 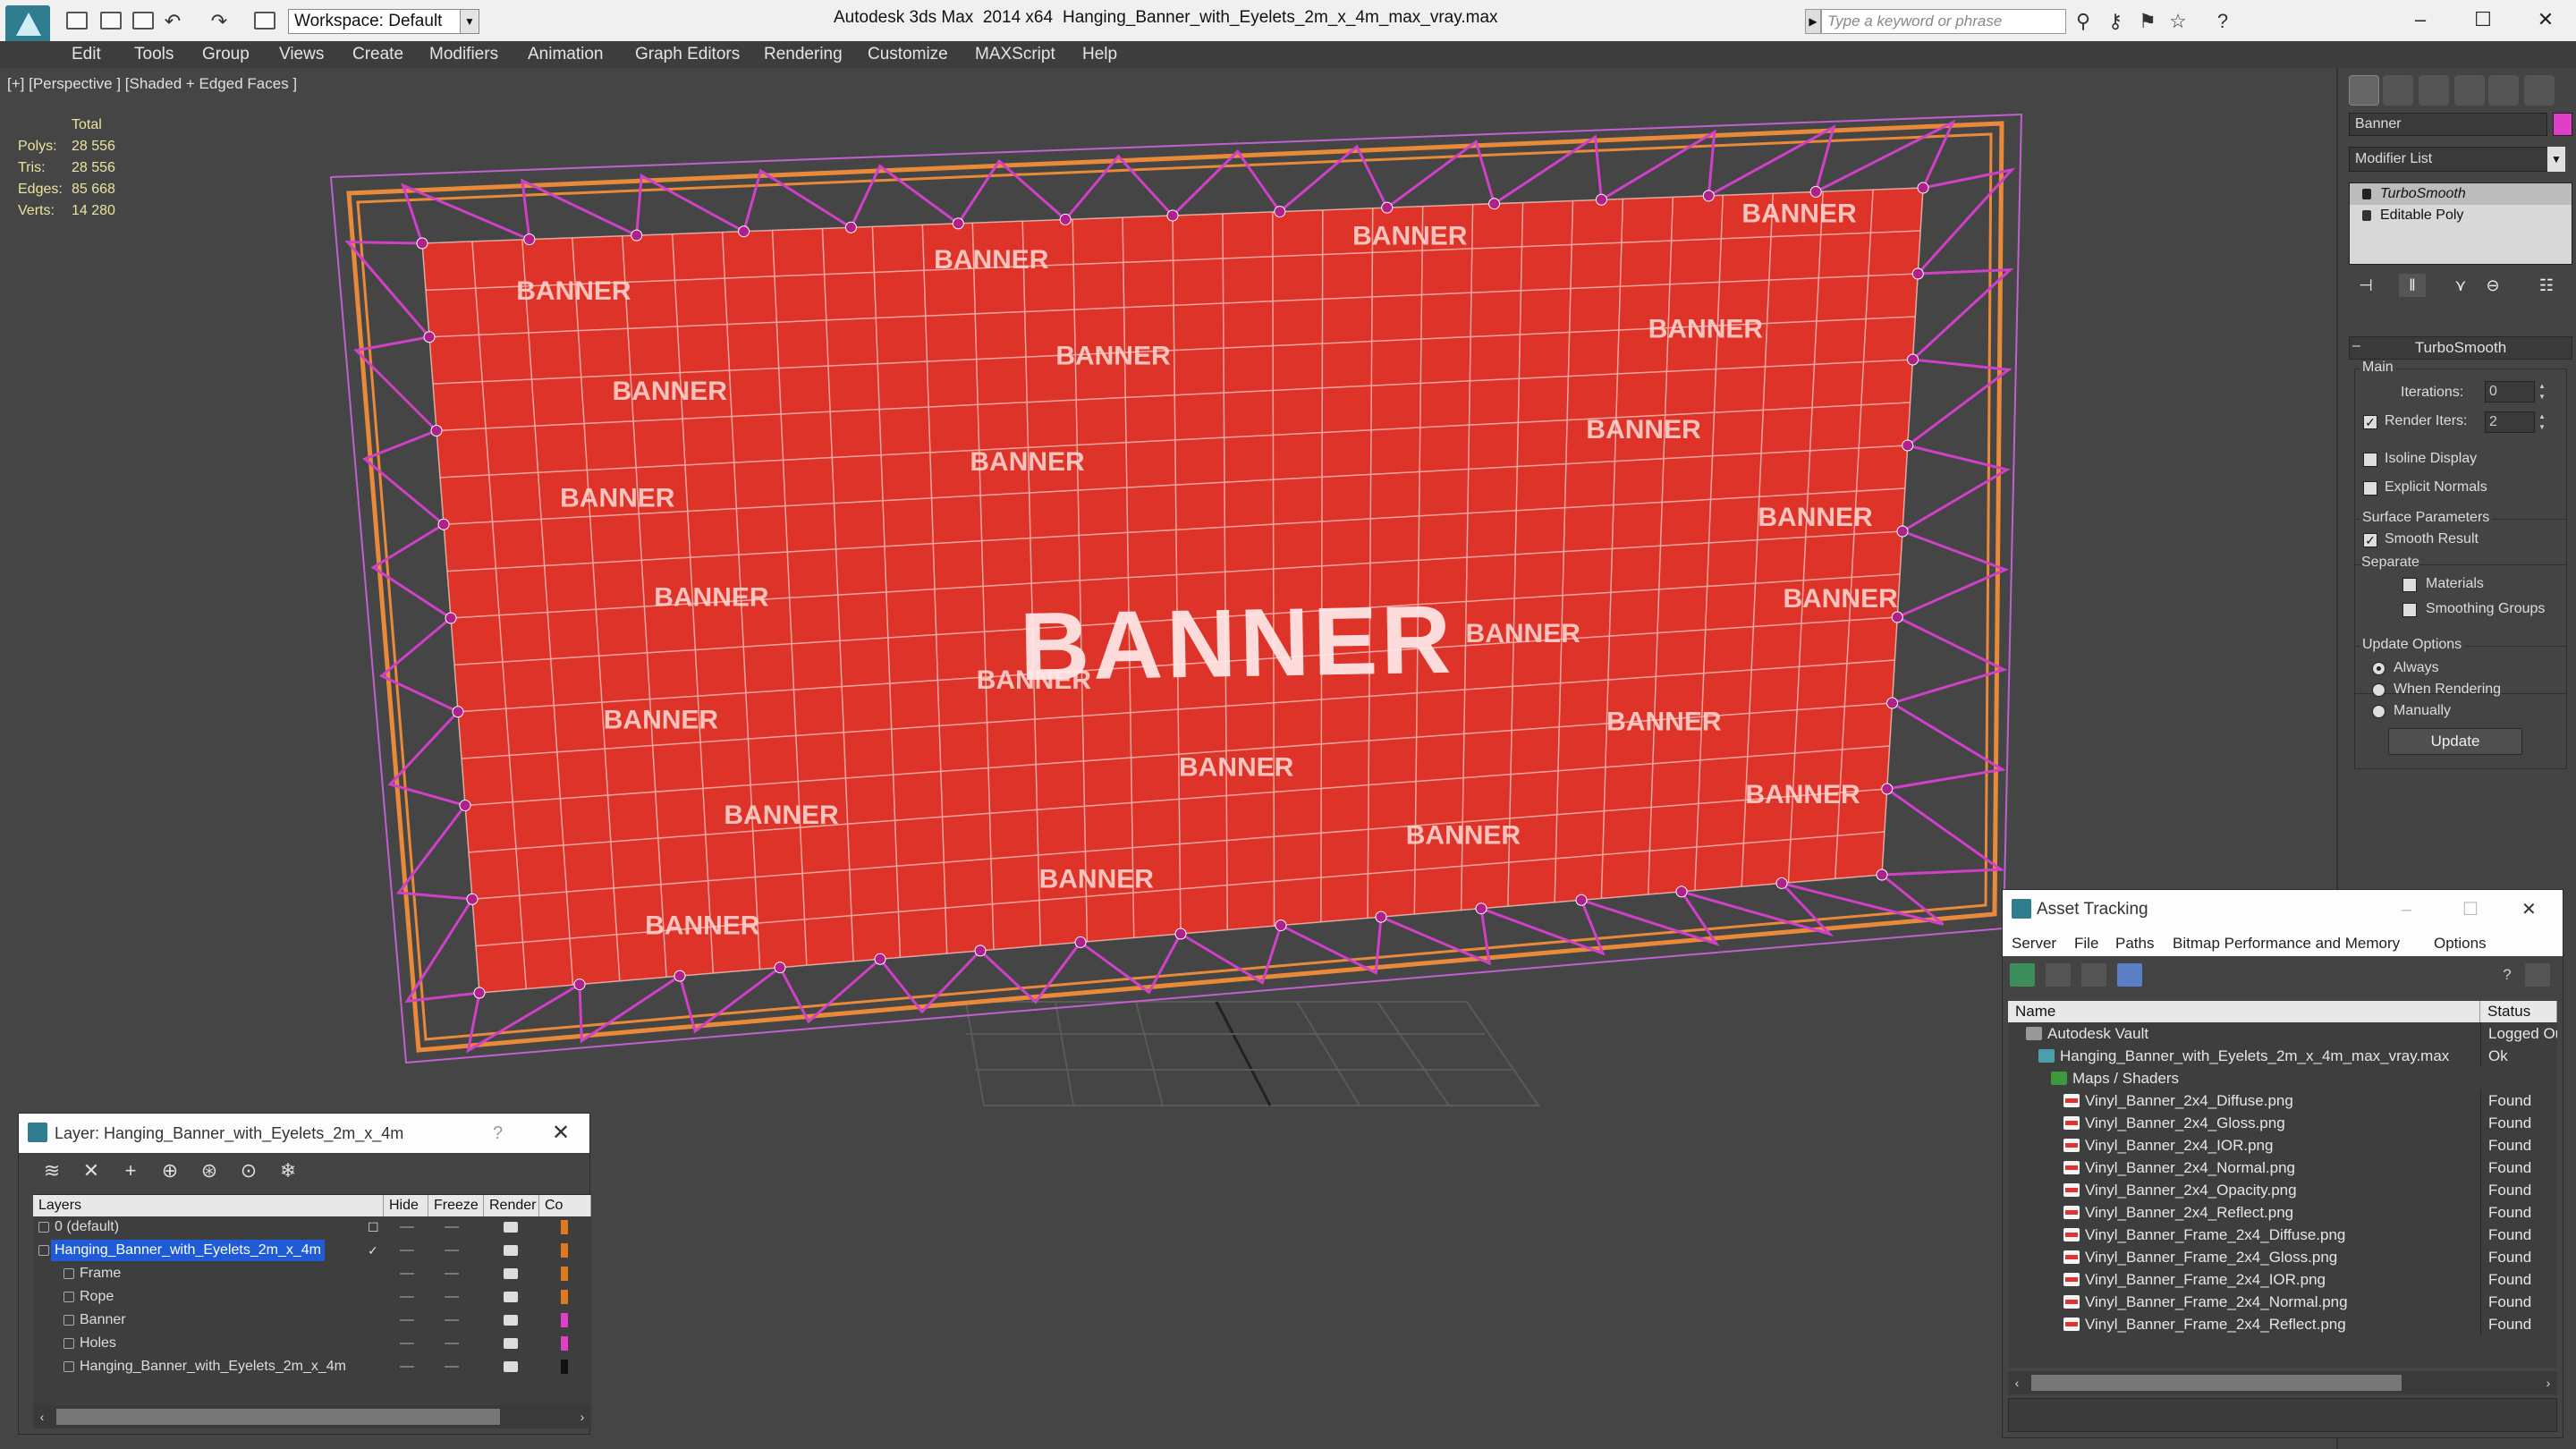 I want to click on col-status: Status, so click(x=2518, y=1011).